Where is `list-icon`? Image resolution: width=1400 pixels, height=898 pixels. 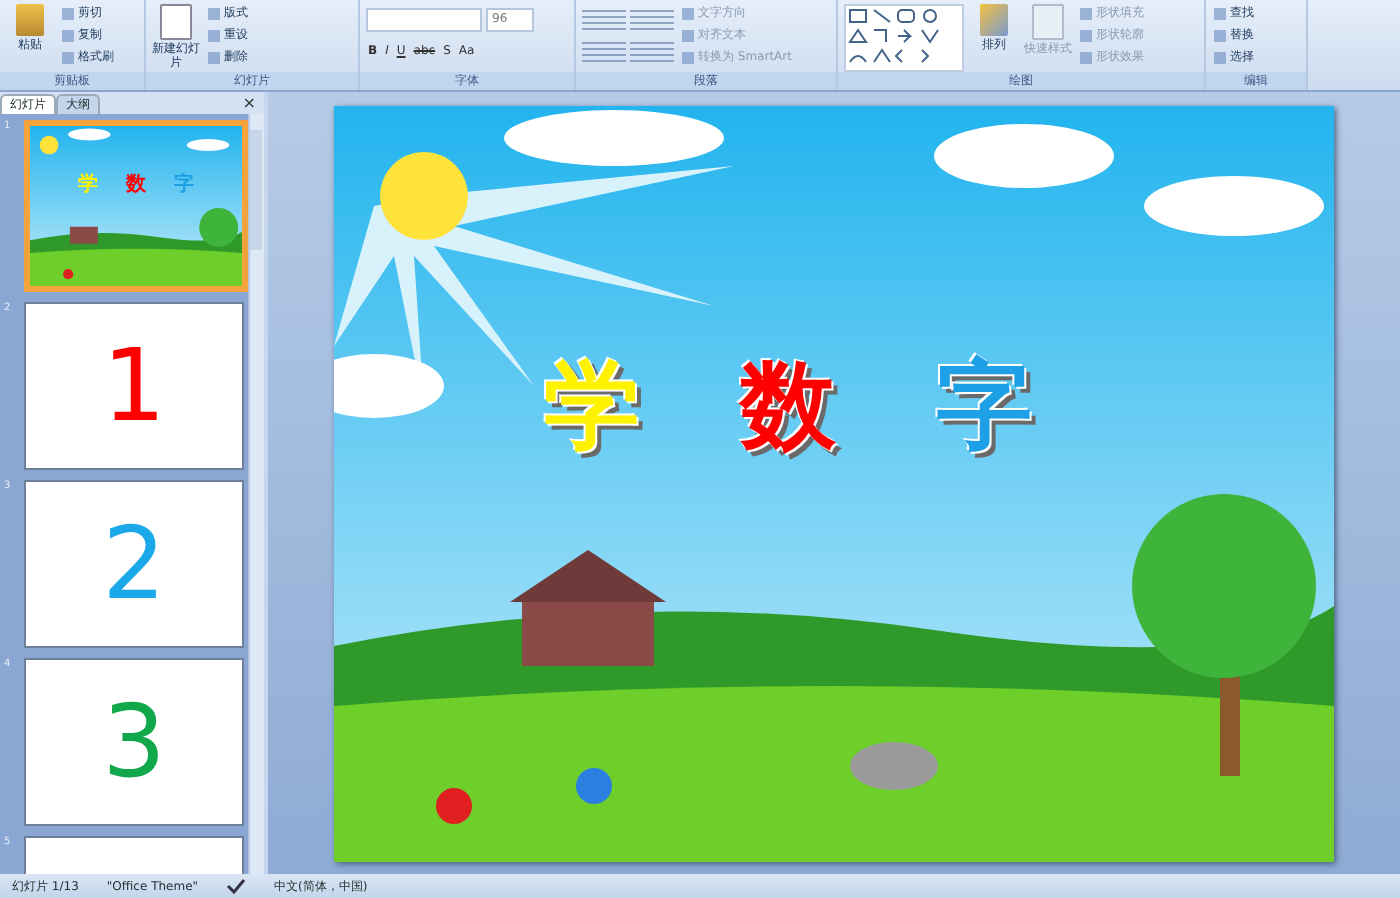
list-icon is located at coordinates (604, 19).